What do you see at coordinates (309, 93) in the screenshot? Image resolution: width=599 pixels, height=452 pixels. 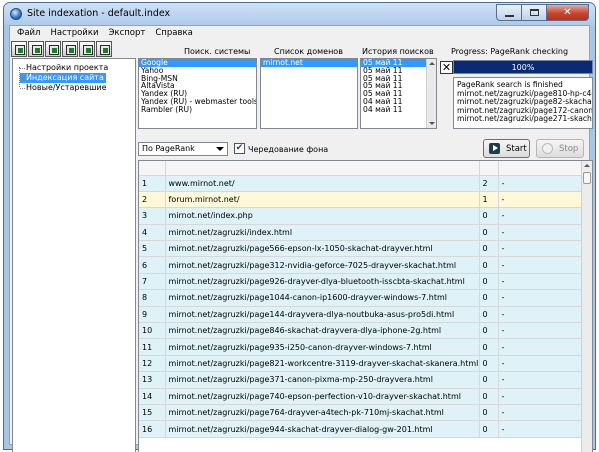 I see `domains-list: mirnot.net` at bounding box center [309, 93].